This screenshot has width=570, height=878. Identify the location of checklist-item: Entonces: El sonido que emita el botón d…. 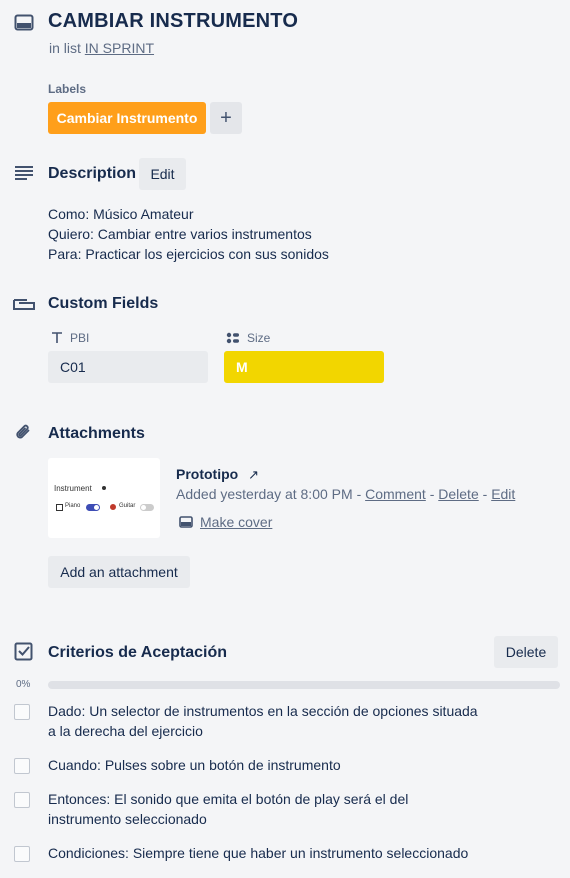
(211, 808).